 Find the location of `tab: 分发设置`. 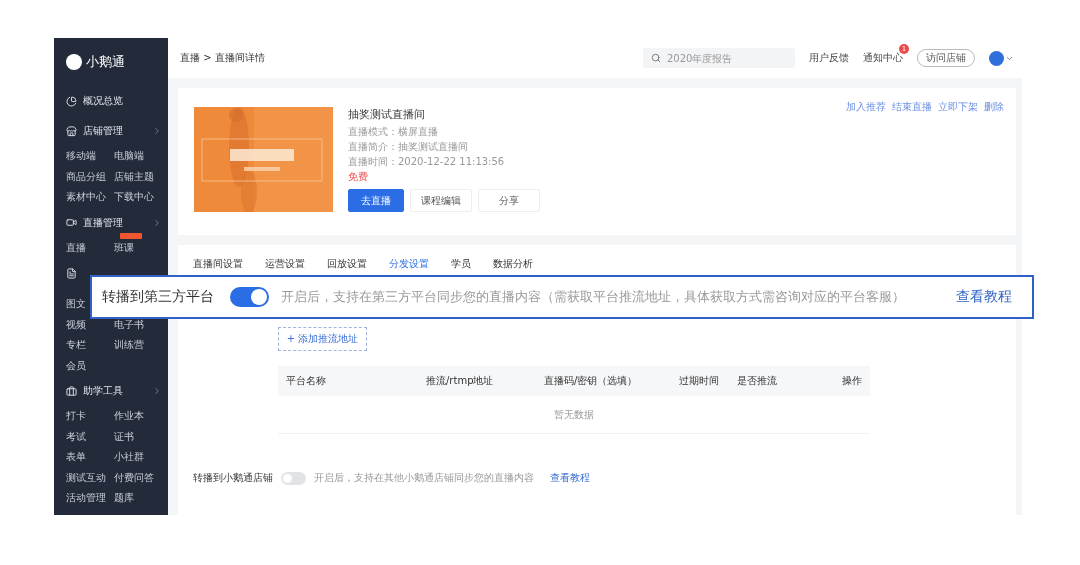

tab: 分发设置 is located at coordinates (409, 267).